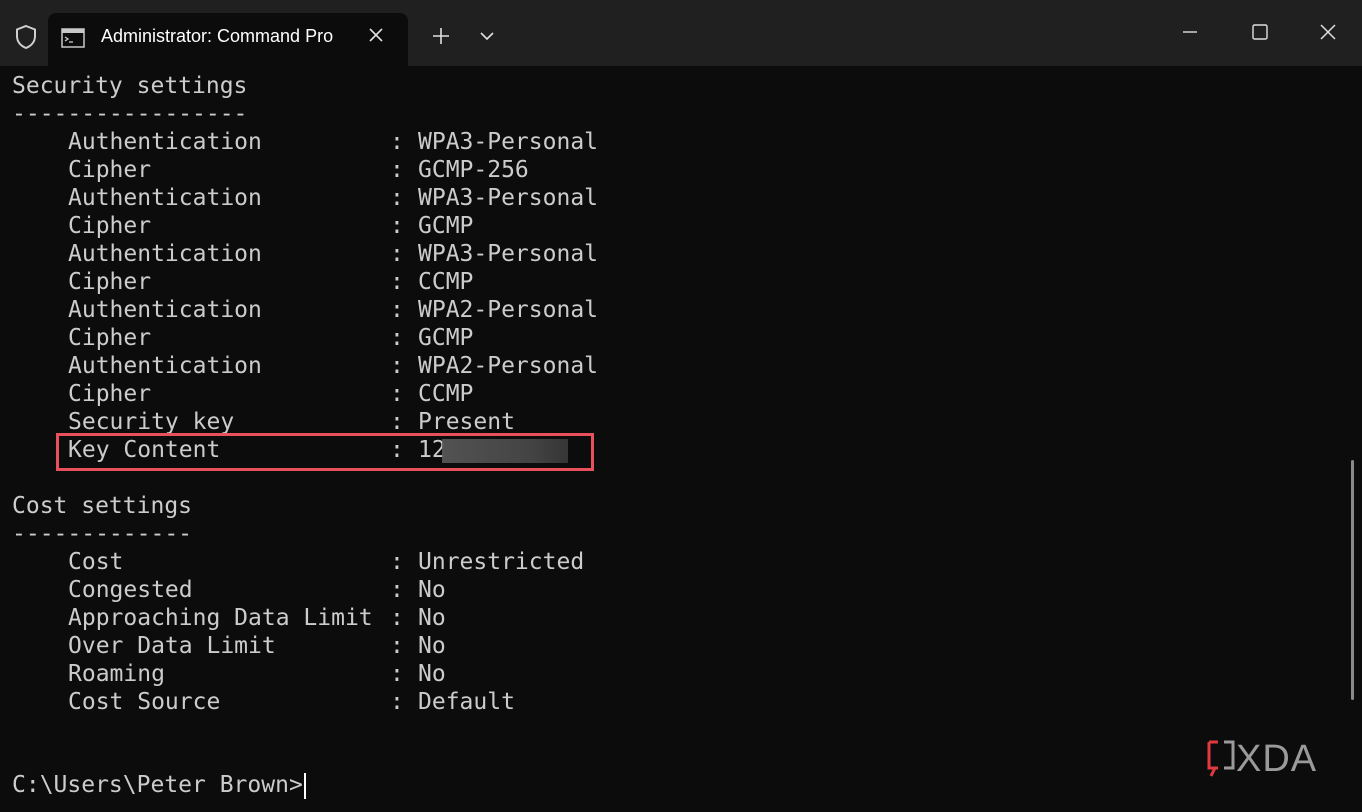 The image size is (1362, 812). What do you see at coordinates (681, 33) in the screenshot?
I see `title-bar: Administrator: Command Pro` at bounding box center [681, 33].